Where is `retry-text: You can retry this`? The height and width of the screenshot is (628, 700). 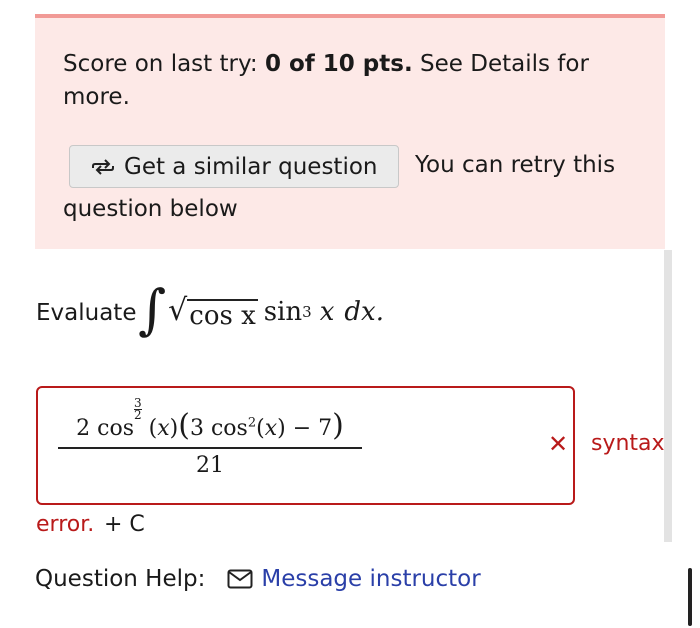
retry-text: You can retry this is located at coordinates (515, 165).